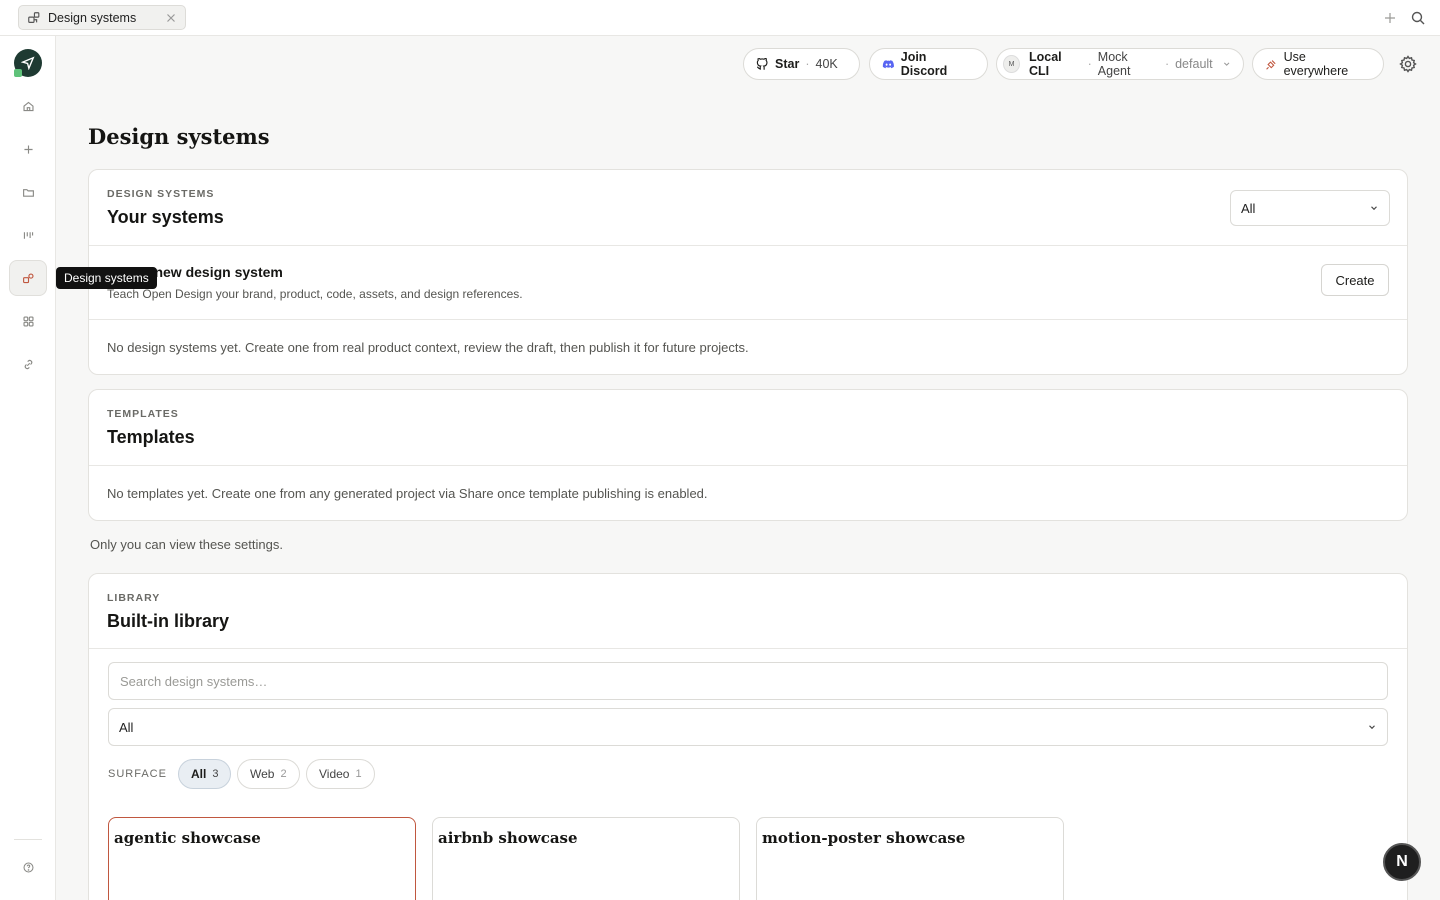  Describe the element at coordinates (1402, 862) in the screenshot. I see `assistant-fab: N` at that location.